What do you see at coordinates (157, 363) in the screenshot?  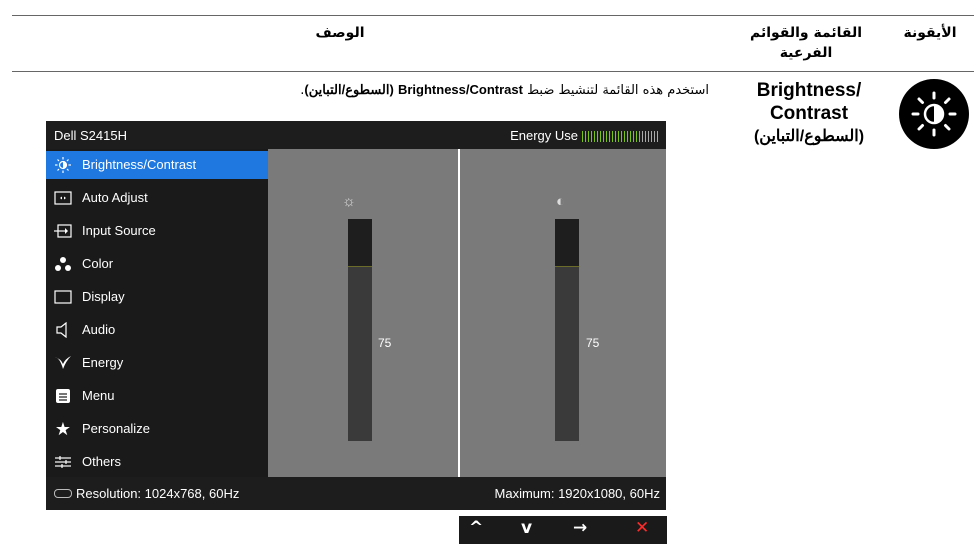 I see `menu-item-energy: Energy` at bounding box center [157, 363].